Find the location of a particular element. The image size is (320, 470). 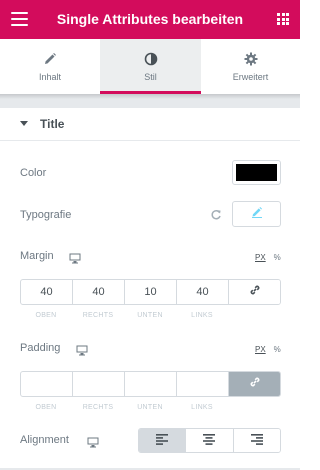

panel-title: Single Attributes bearbeiten is located at coordinates (150, 19).